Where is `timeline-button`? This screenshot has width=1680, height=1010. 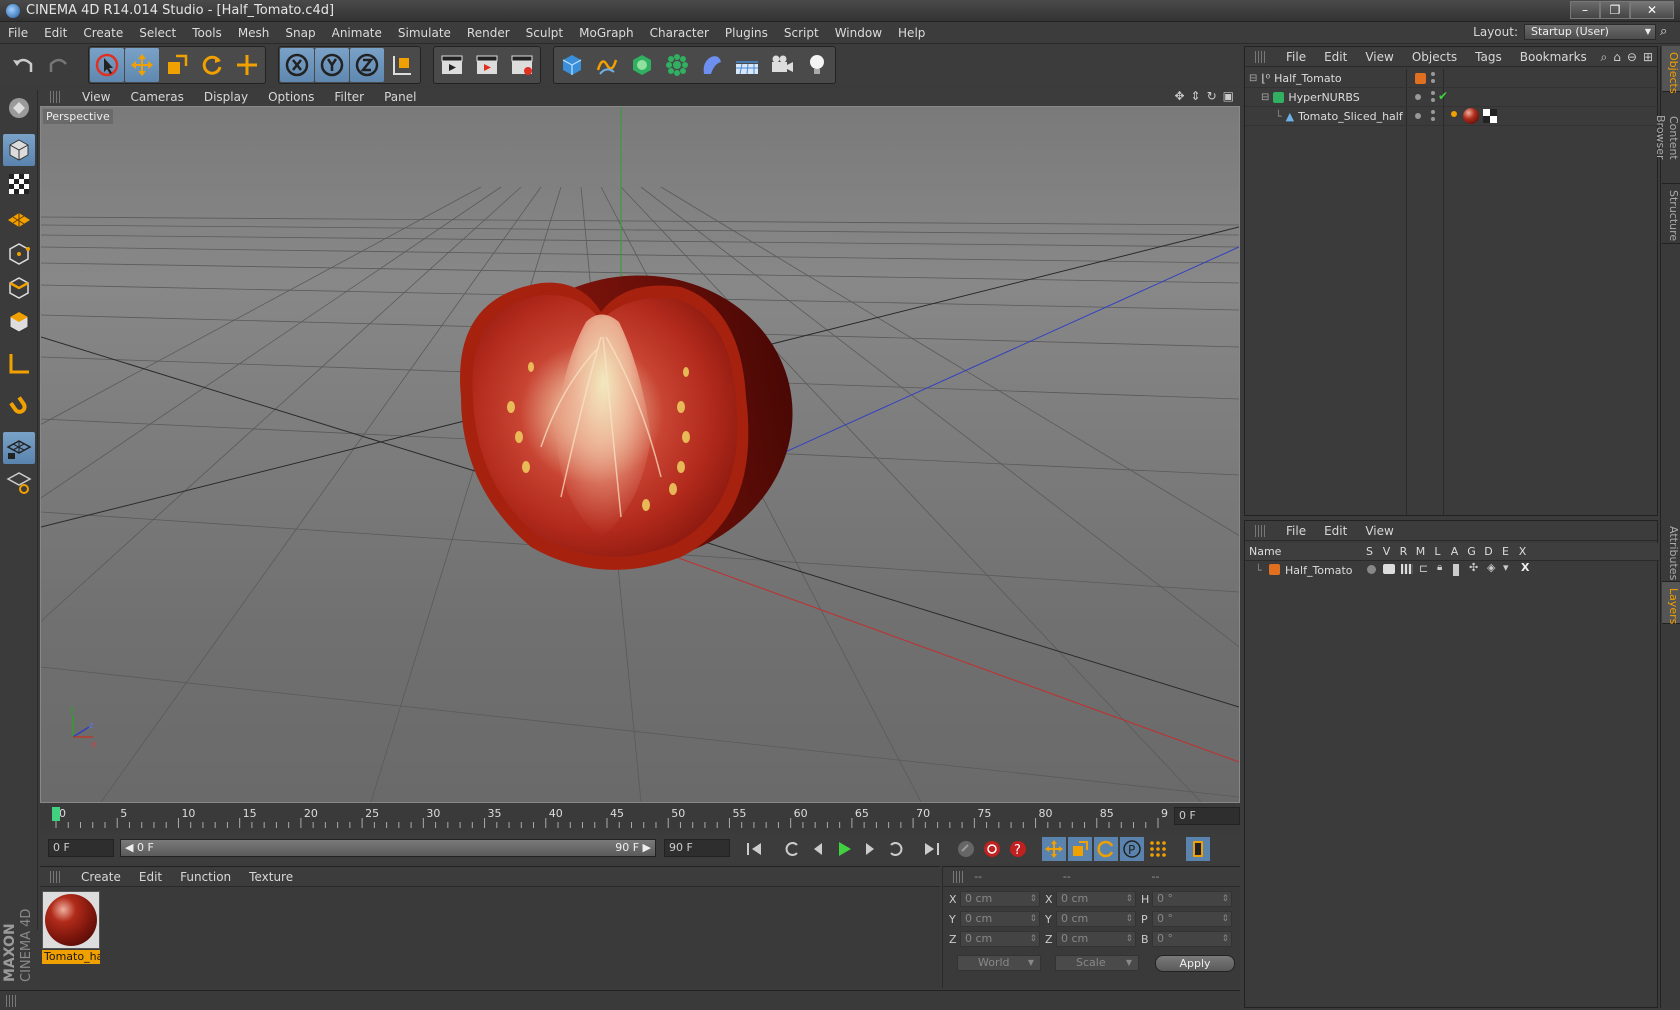 timeline-button is located at coordinates (1198, 849).